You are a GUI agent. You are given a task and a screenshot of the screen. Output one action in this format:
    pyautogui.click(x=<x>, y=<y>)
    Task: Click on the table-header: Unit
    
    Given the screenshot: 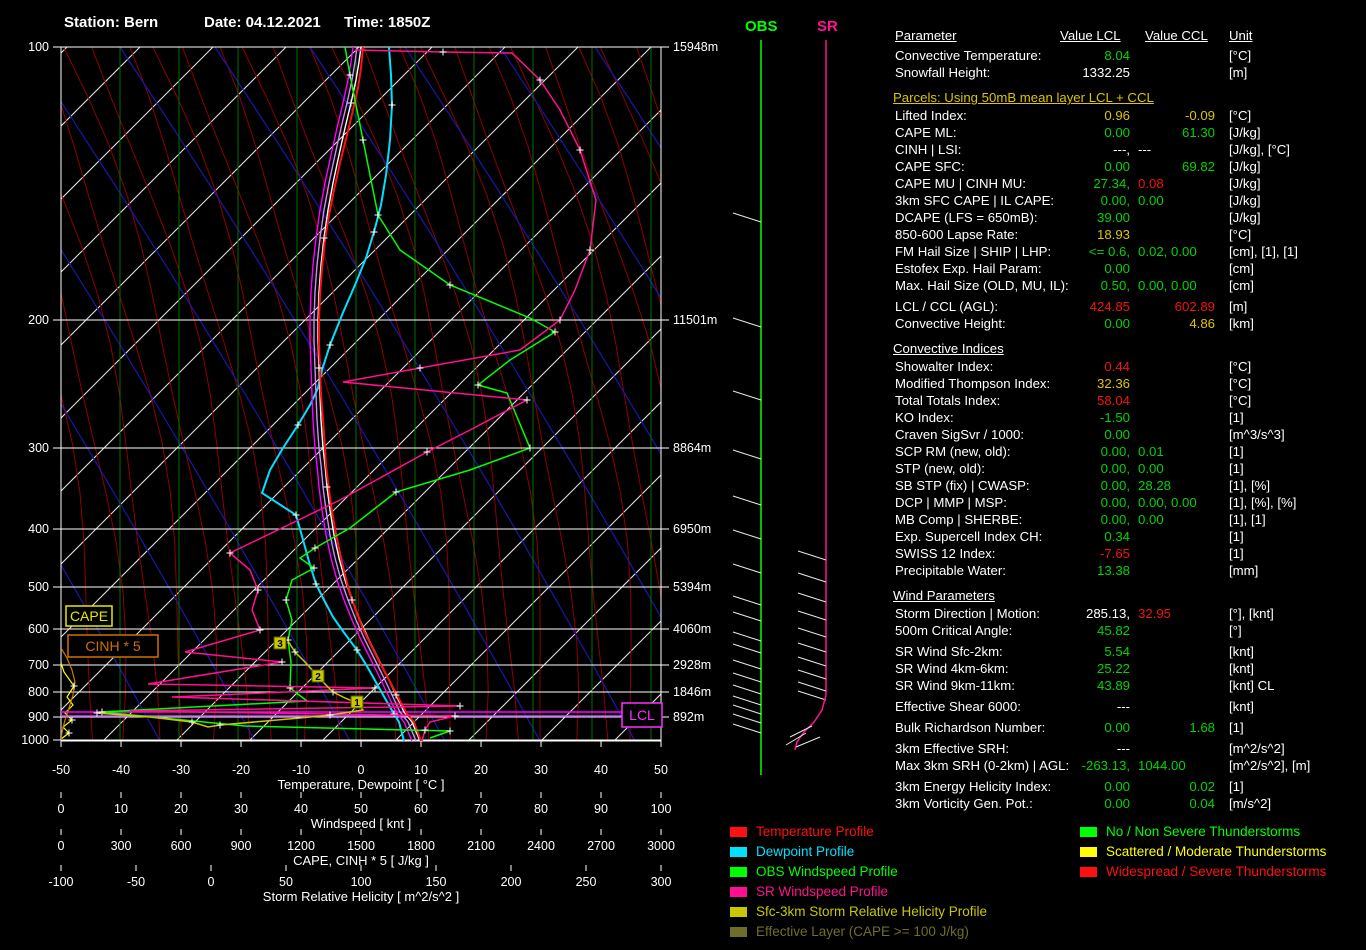 What is the action you would take?
    pyautogui.click(x=1241, y=35)
    